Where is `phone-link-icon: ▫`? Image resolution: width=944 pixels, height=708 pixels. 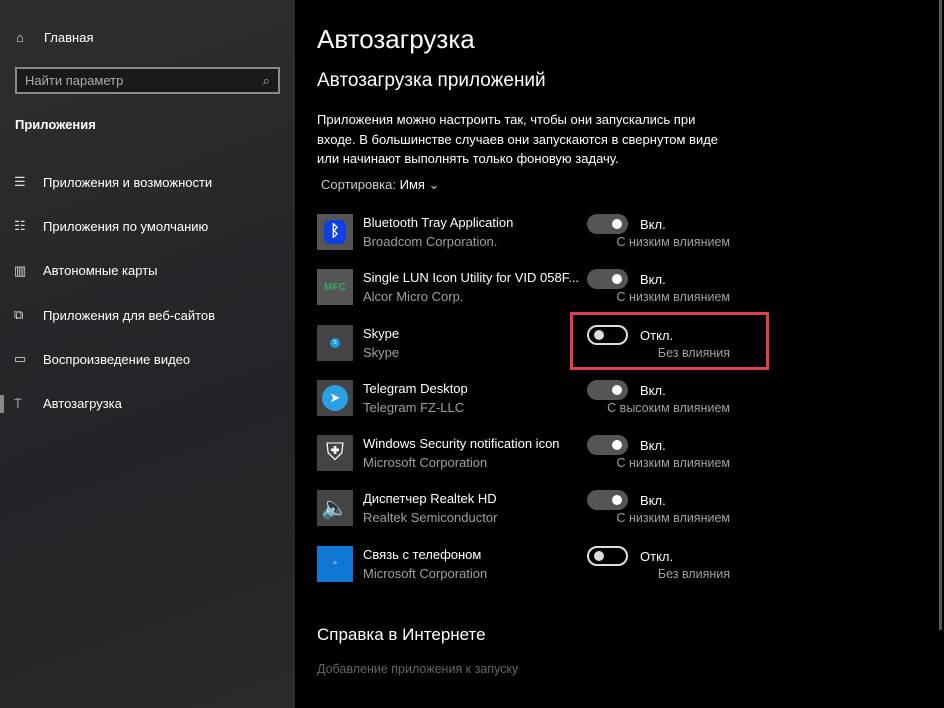 phone-link-icon: ▫ is located at coordinates (335, 563).